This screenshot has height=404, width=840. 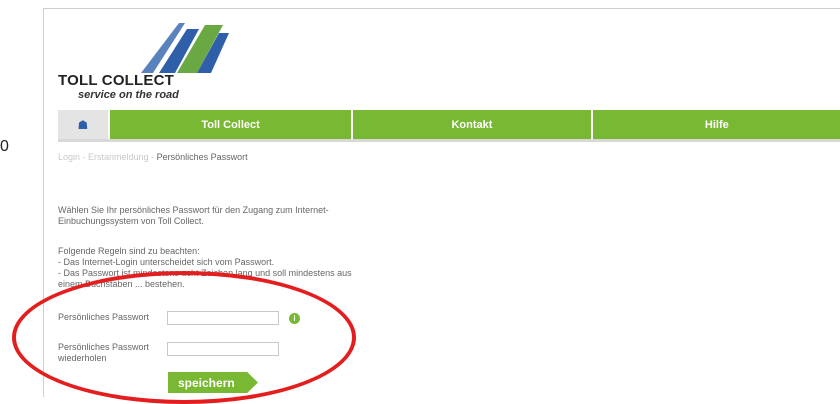 I want to click on info-icon: i, so click(x=294, y=318).